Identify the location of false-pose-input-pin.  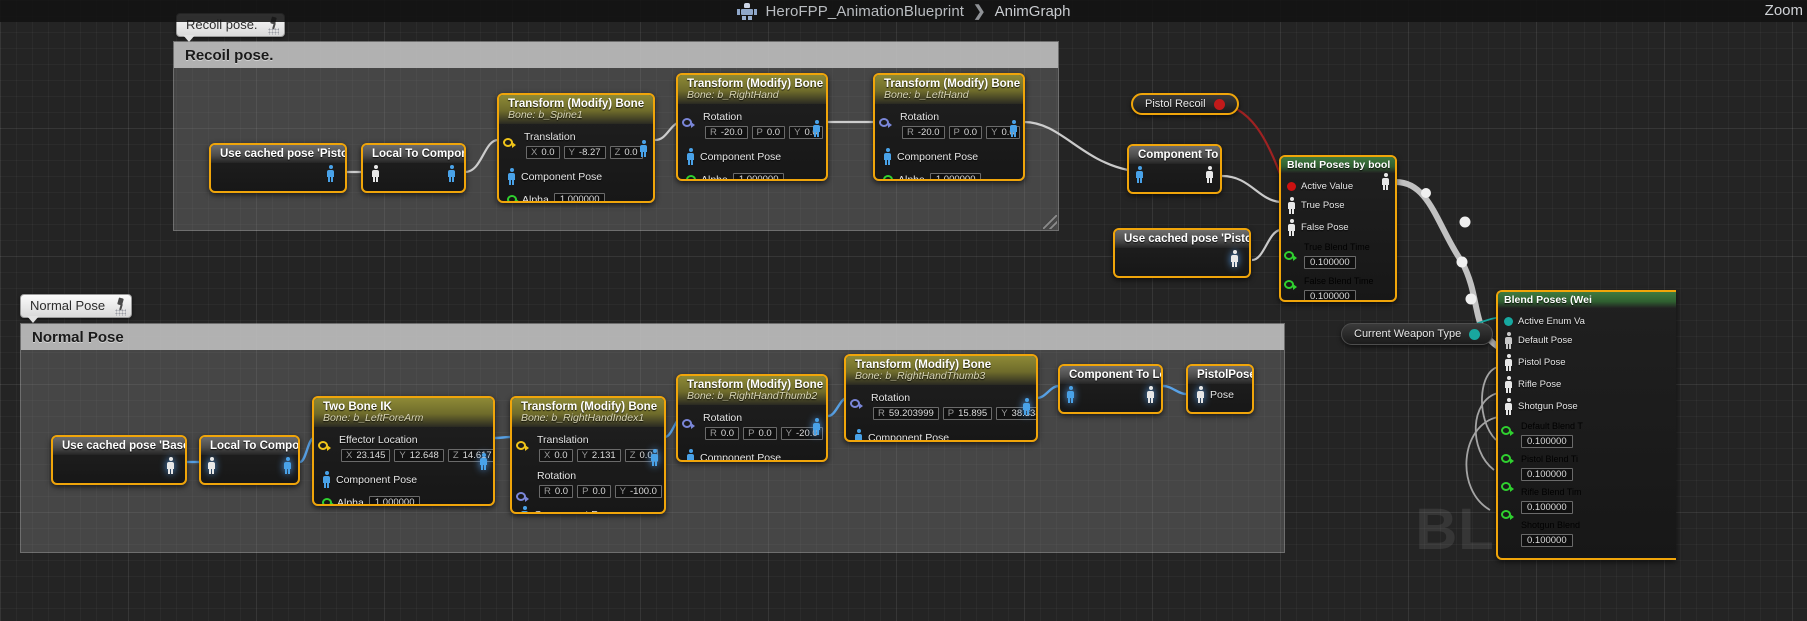
(1291, 227).